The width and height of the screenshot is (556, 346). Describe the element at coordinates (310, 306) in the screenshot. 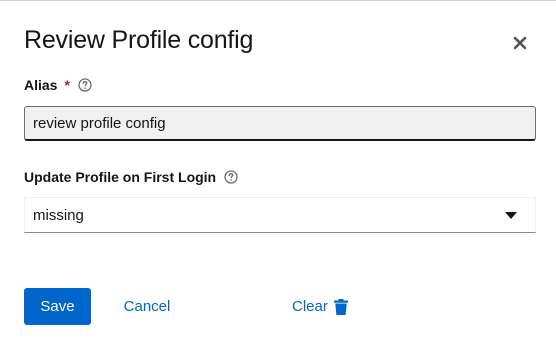

I see `clear-label: Clear` at that location.